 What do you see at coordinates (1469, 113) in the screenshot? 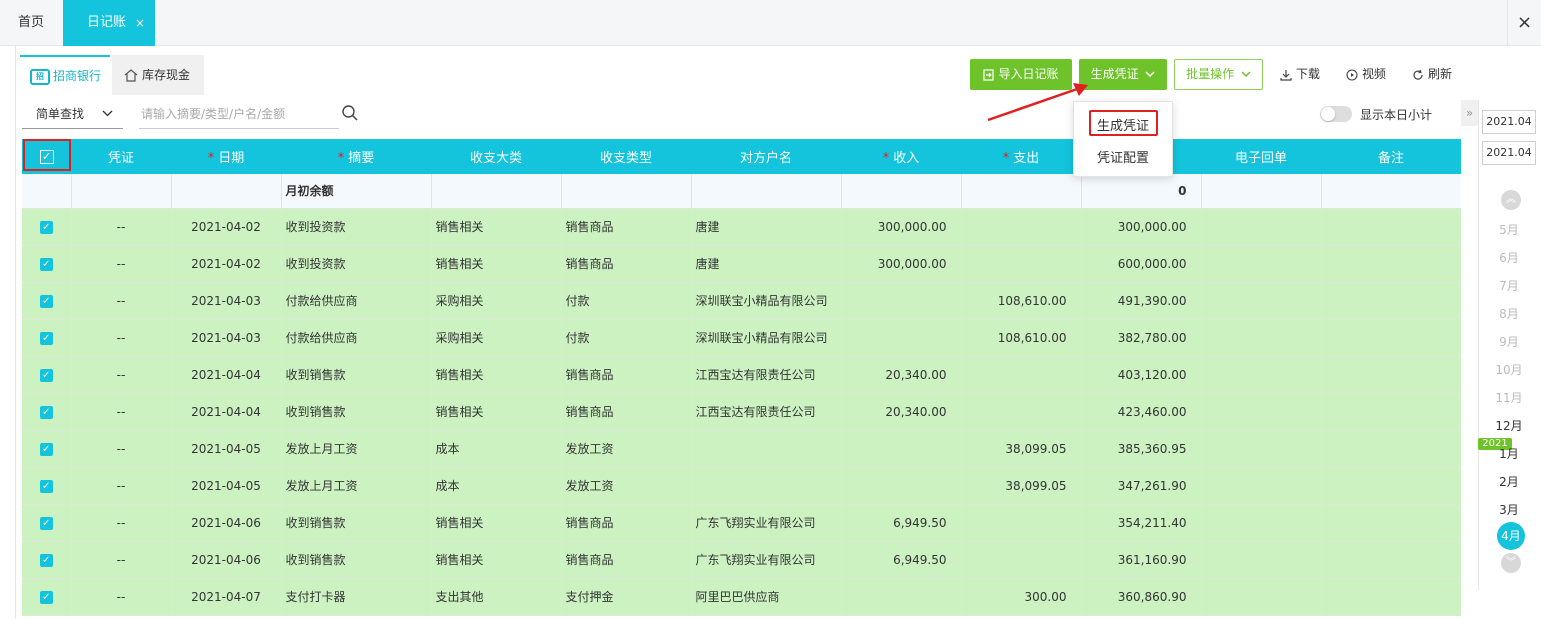
I see `collapse-panel-icon: »` at bounding box center [1469, 113].